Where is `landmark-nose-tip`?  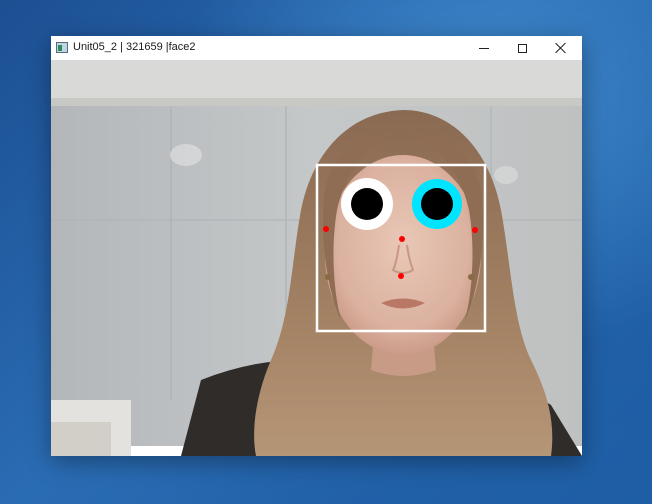 landmark-nose-tip is located at coordinates (402, 239).